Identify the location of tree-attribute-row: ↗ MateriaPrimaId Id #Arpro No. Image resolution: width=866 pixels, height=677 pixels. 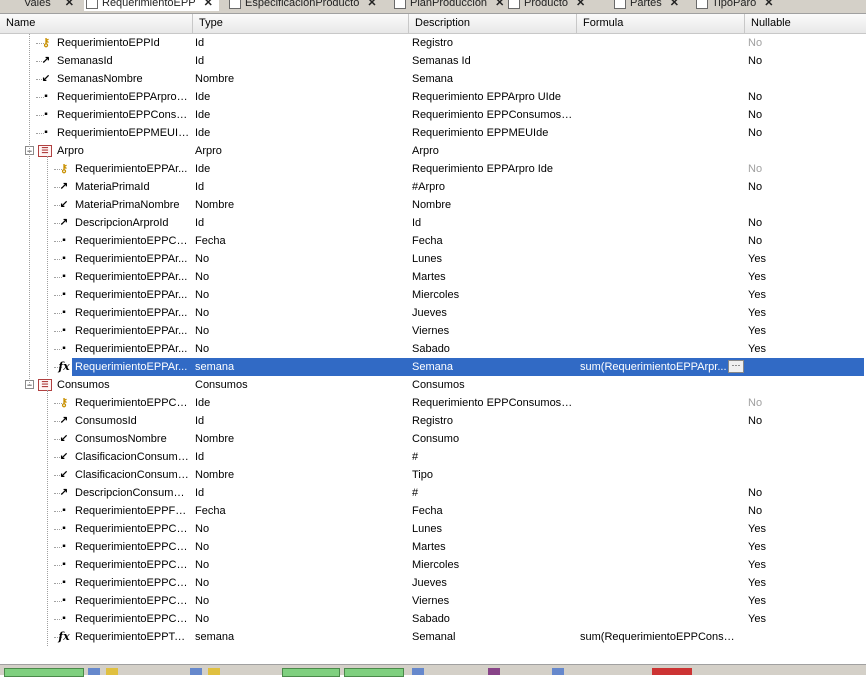
(433, 187).